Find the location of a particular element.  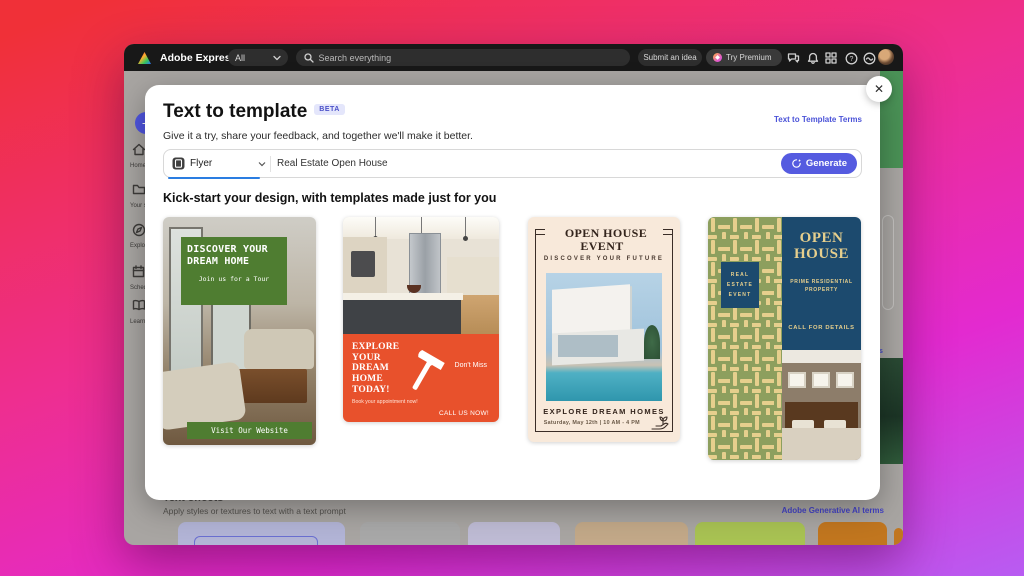

template-headline: EXPLORE YOUR DREAM HOME TODAY! is located at coordinates (376, 368).